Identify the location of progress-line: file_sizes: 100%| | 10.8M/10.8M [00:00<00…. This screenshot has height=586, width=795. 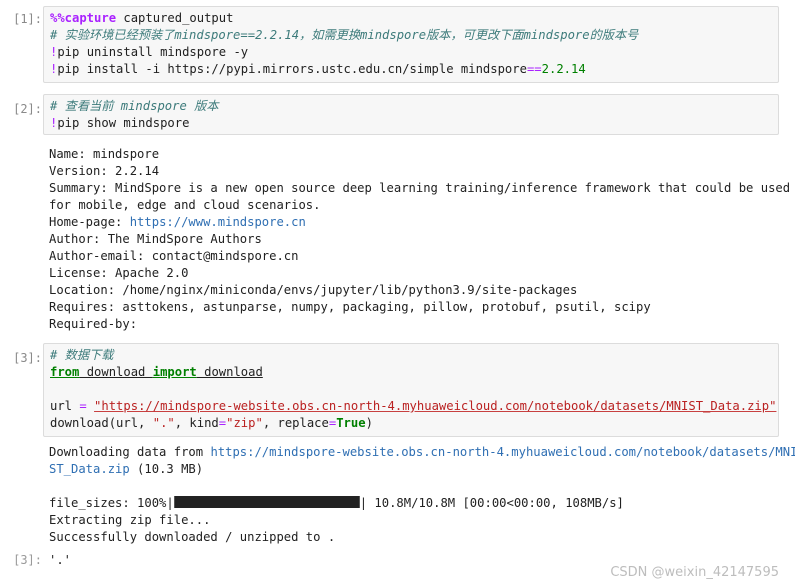
(416, 503).